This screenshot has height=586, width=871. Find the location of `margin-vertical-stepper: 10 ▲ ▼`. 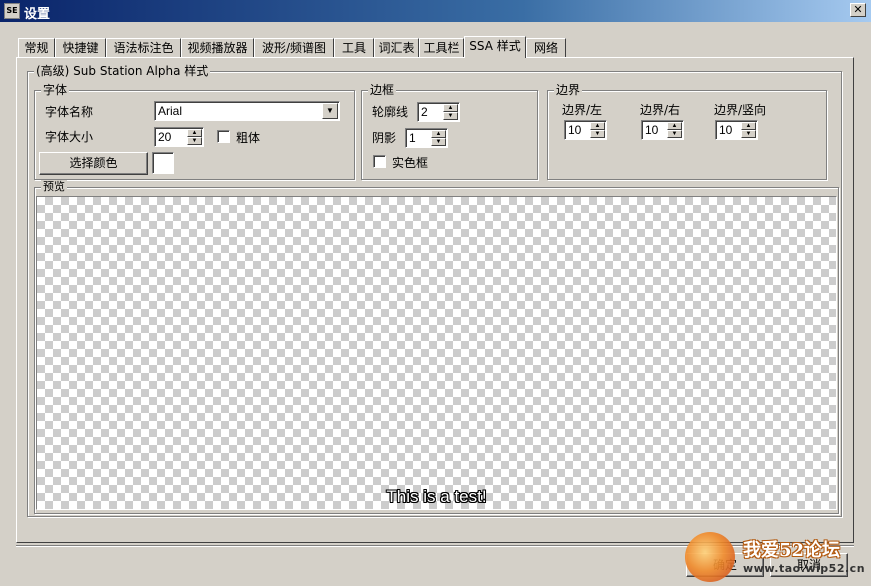

margin-vertical-stepper: 10 ▲ ▼ is located at coordinates (736, 130).